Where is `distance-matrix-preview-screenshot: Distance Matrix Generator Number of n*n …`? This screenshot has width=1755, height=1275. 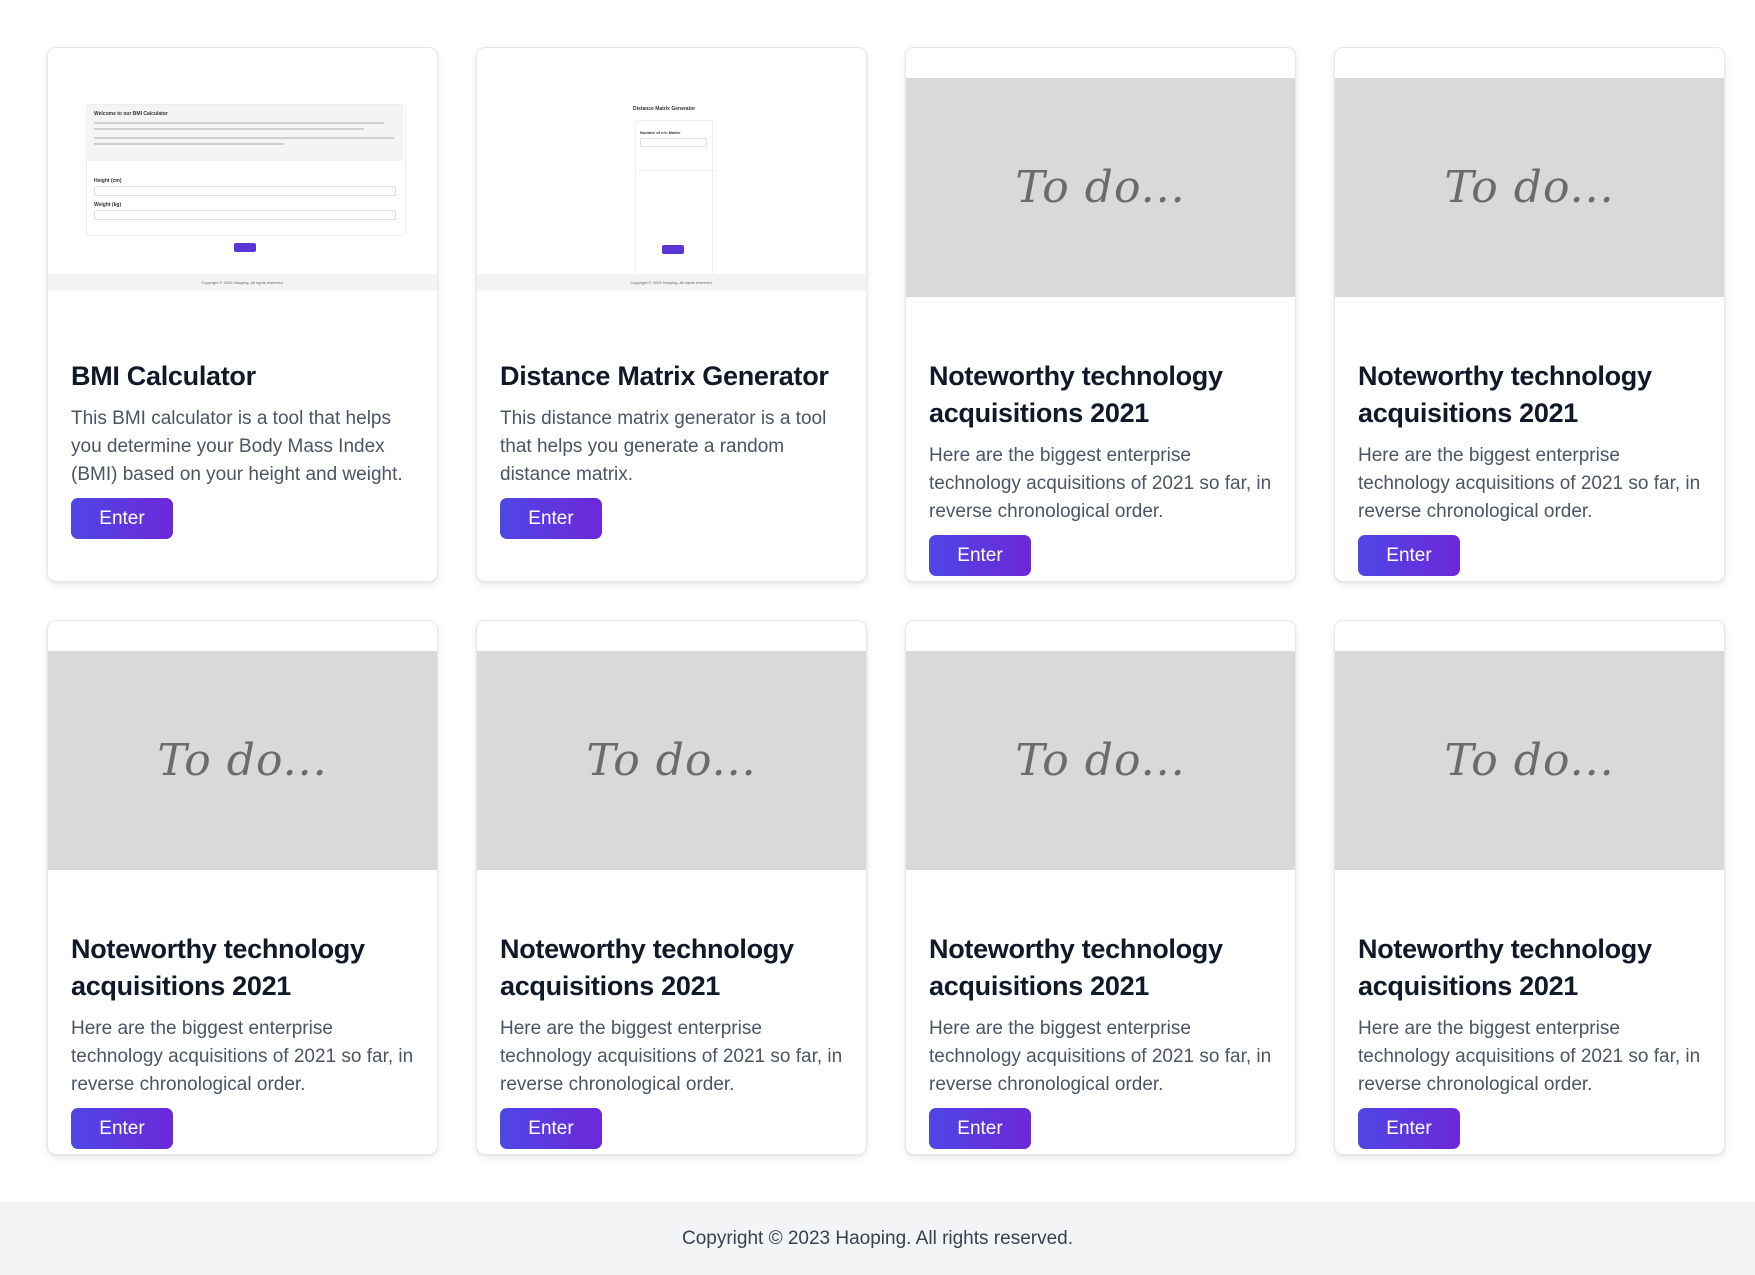
distance-matrix-preview-screenshot: Distance Matrix Generator Number of n*n … is located at coordinates (671, 169).